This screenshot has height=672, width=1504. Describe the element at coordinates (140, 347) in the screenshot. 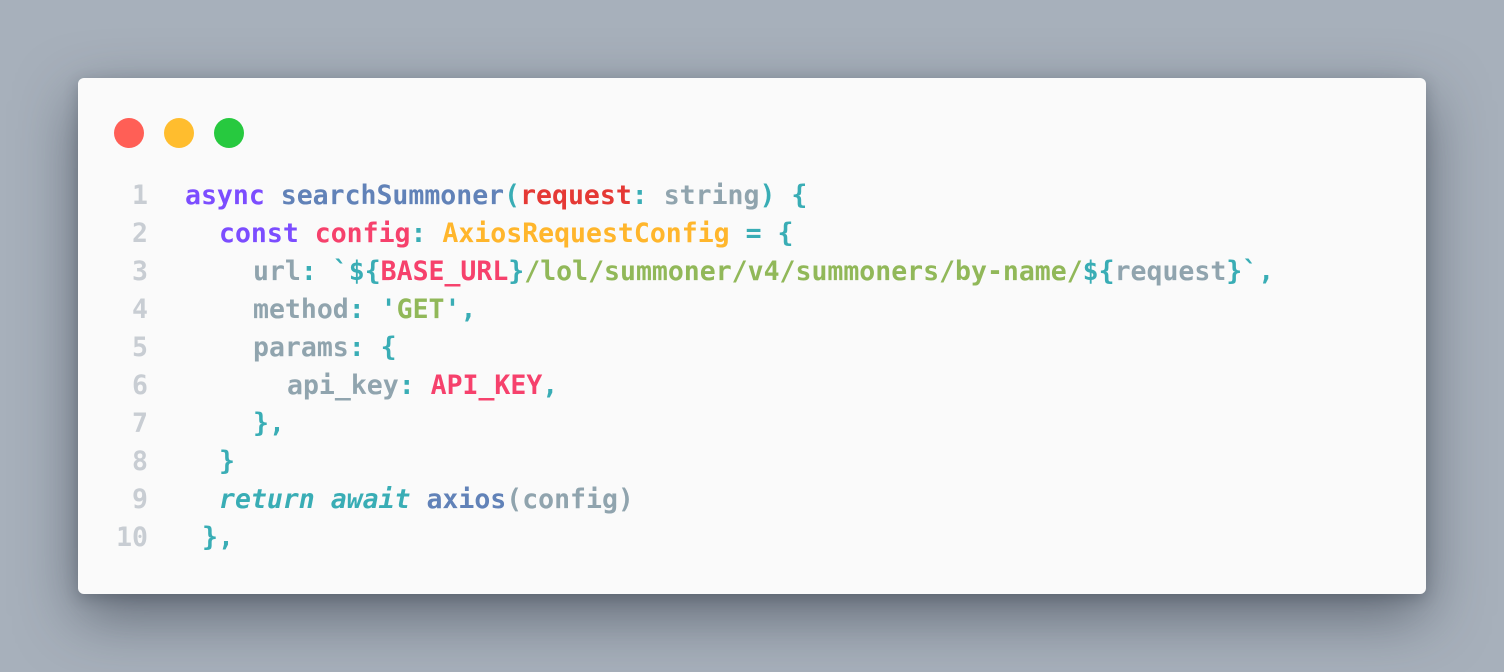

I see `line-number: 5` at that location.